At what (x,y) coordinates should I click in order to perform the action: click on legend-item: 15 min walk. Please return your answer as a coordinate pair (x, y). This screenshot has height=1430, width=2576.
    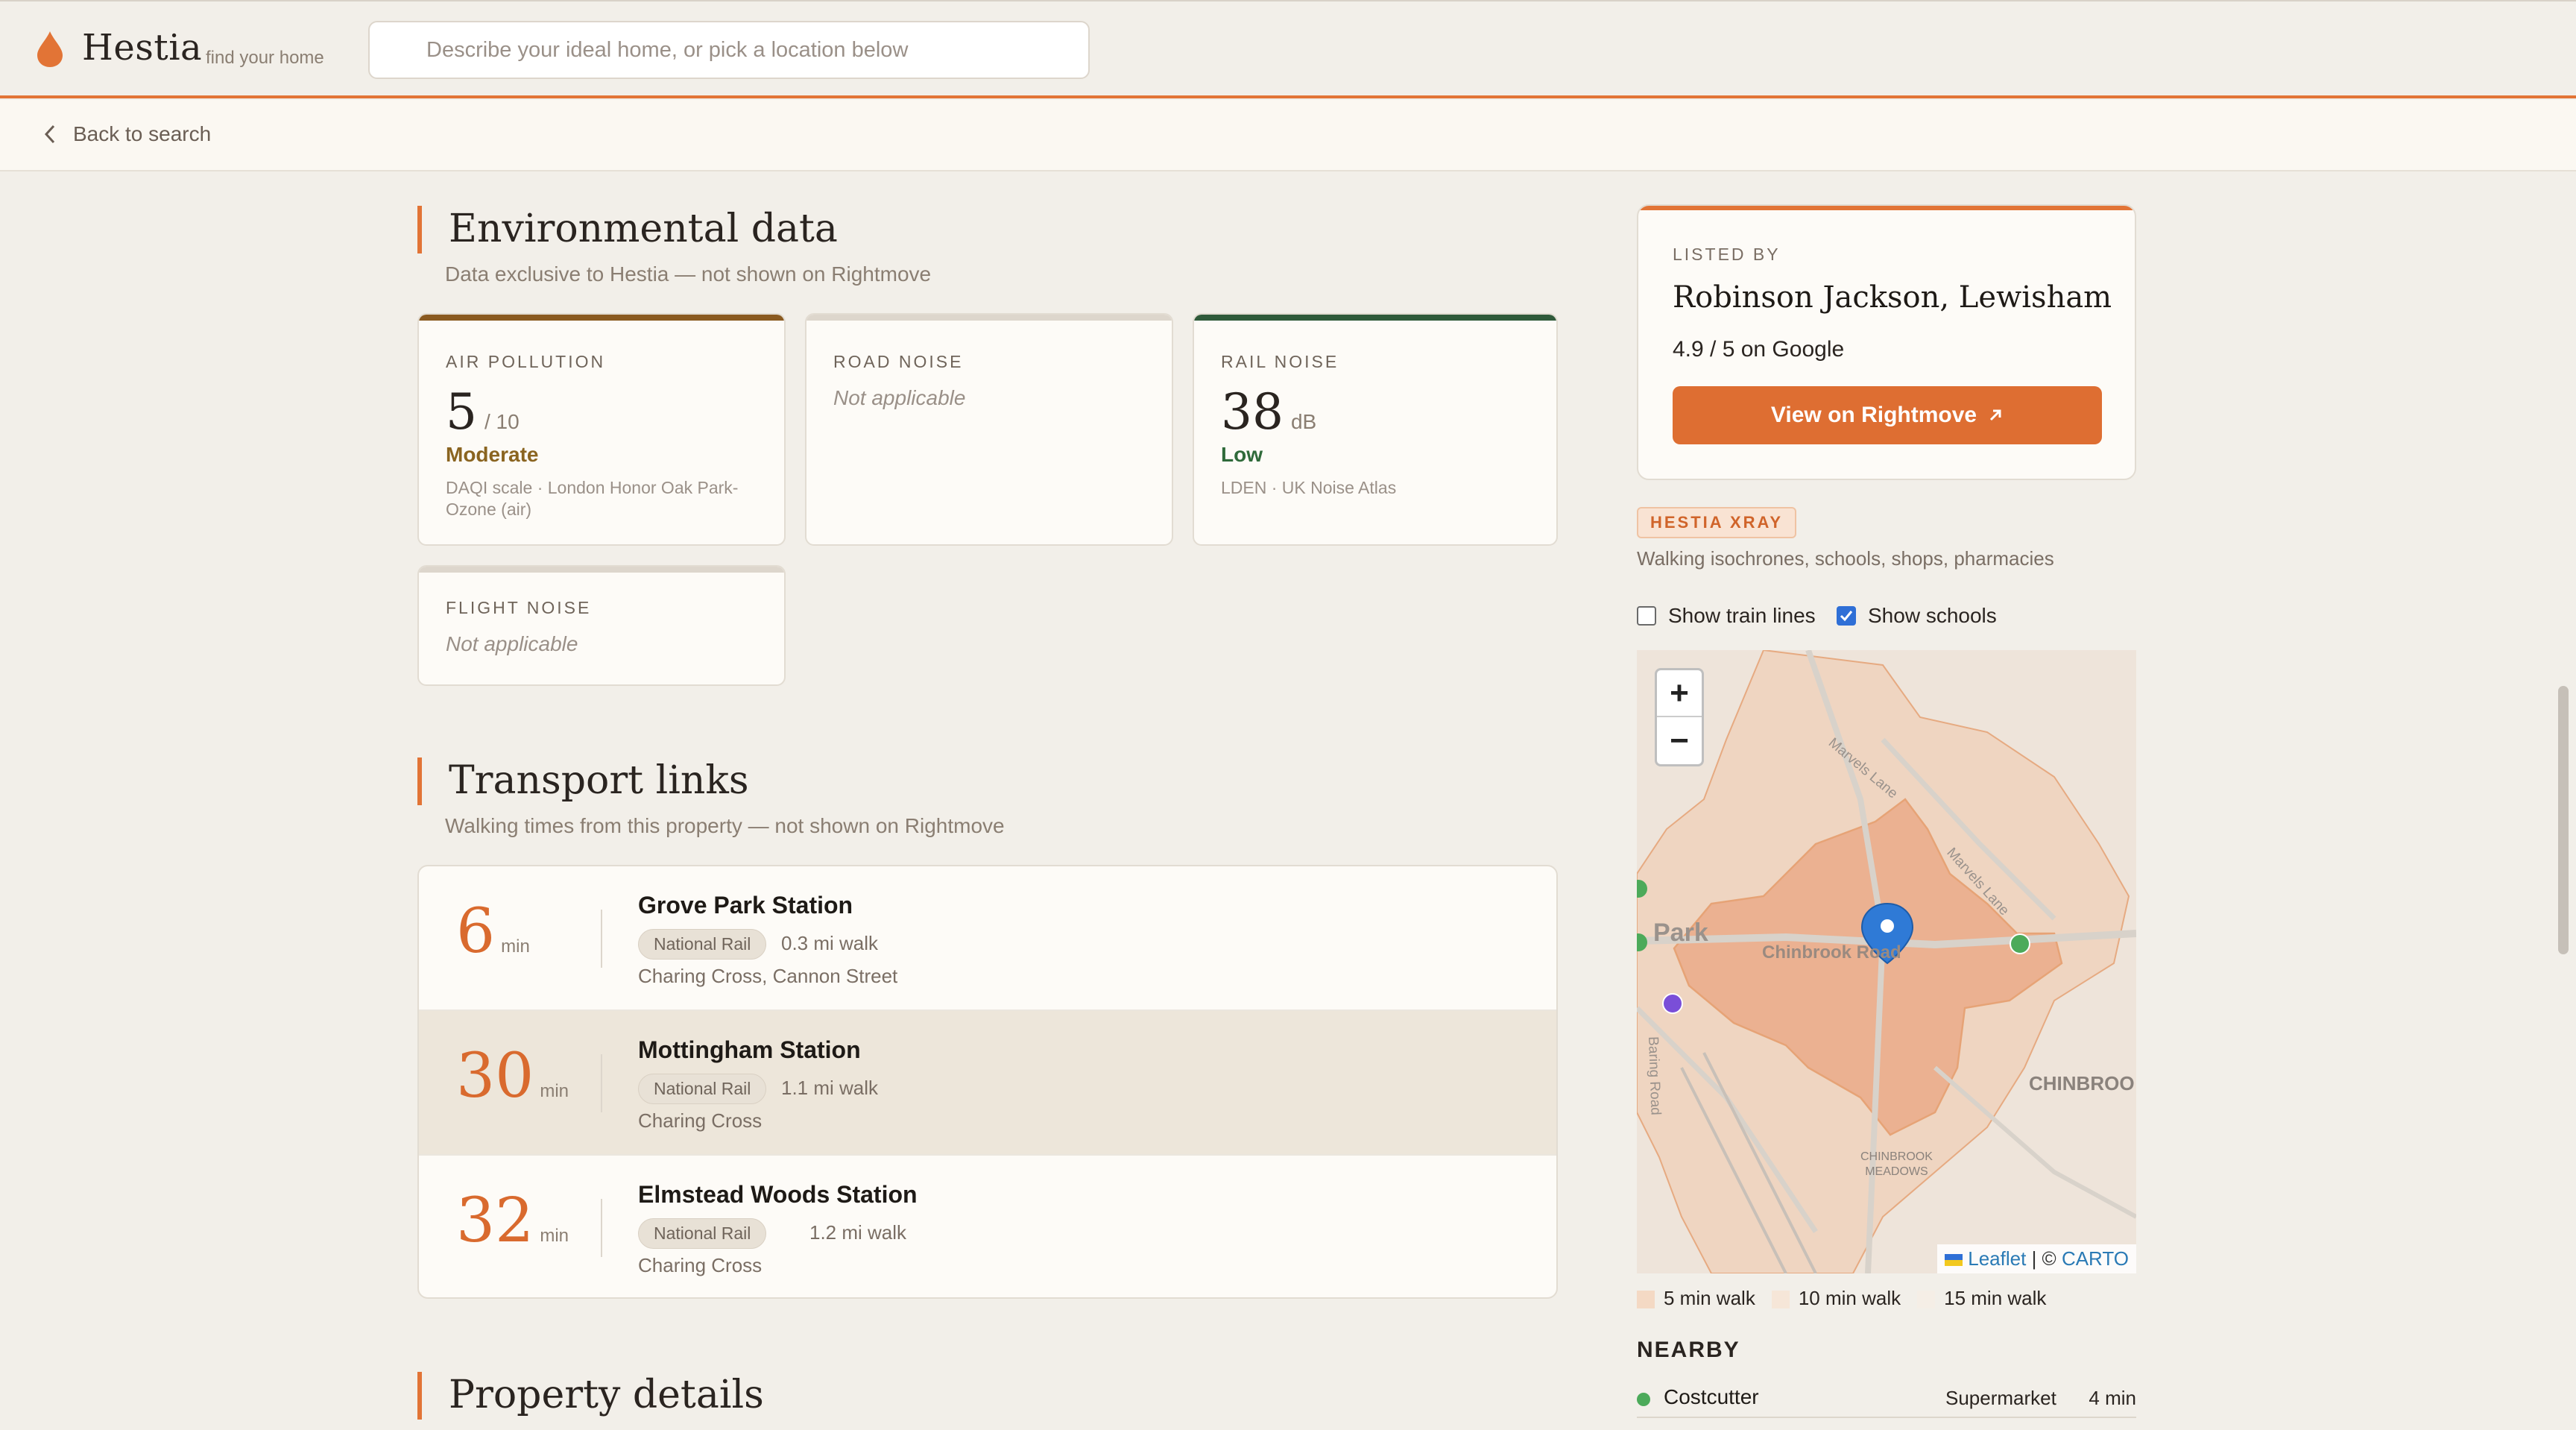
    Looking at the image, I should click on (1981, 1298).